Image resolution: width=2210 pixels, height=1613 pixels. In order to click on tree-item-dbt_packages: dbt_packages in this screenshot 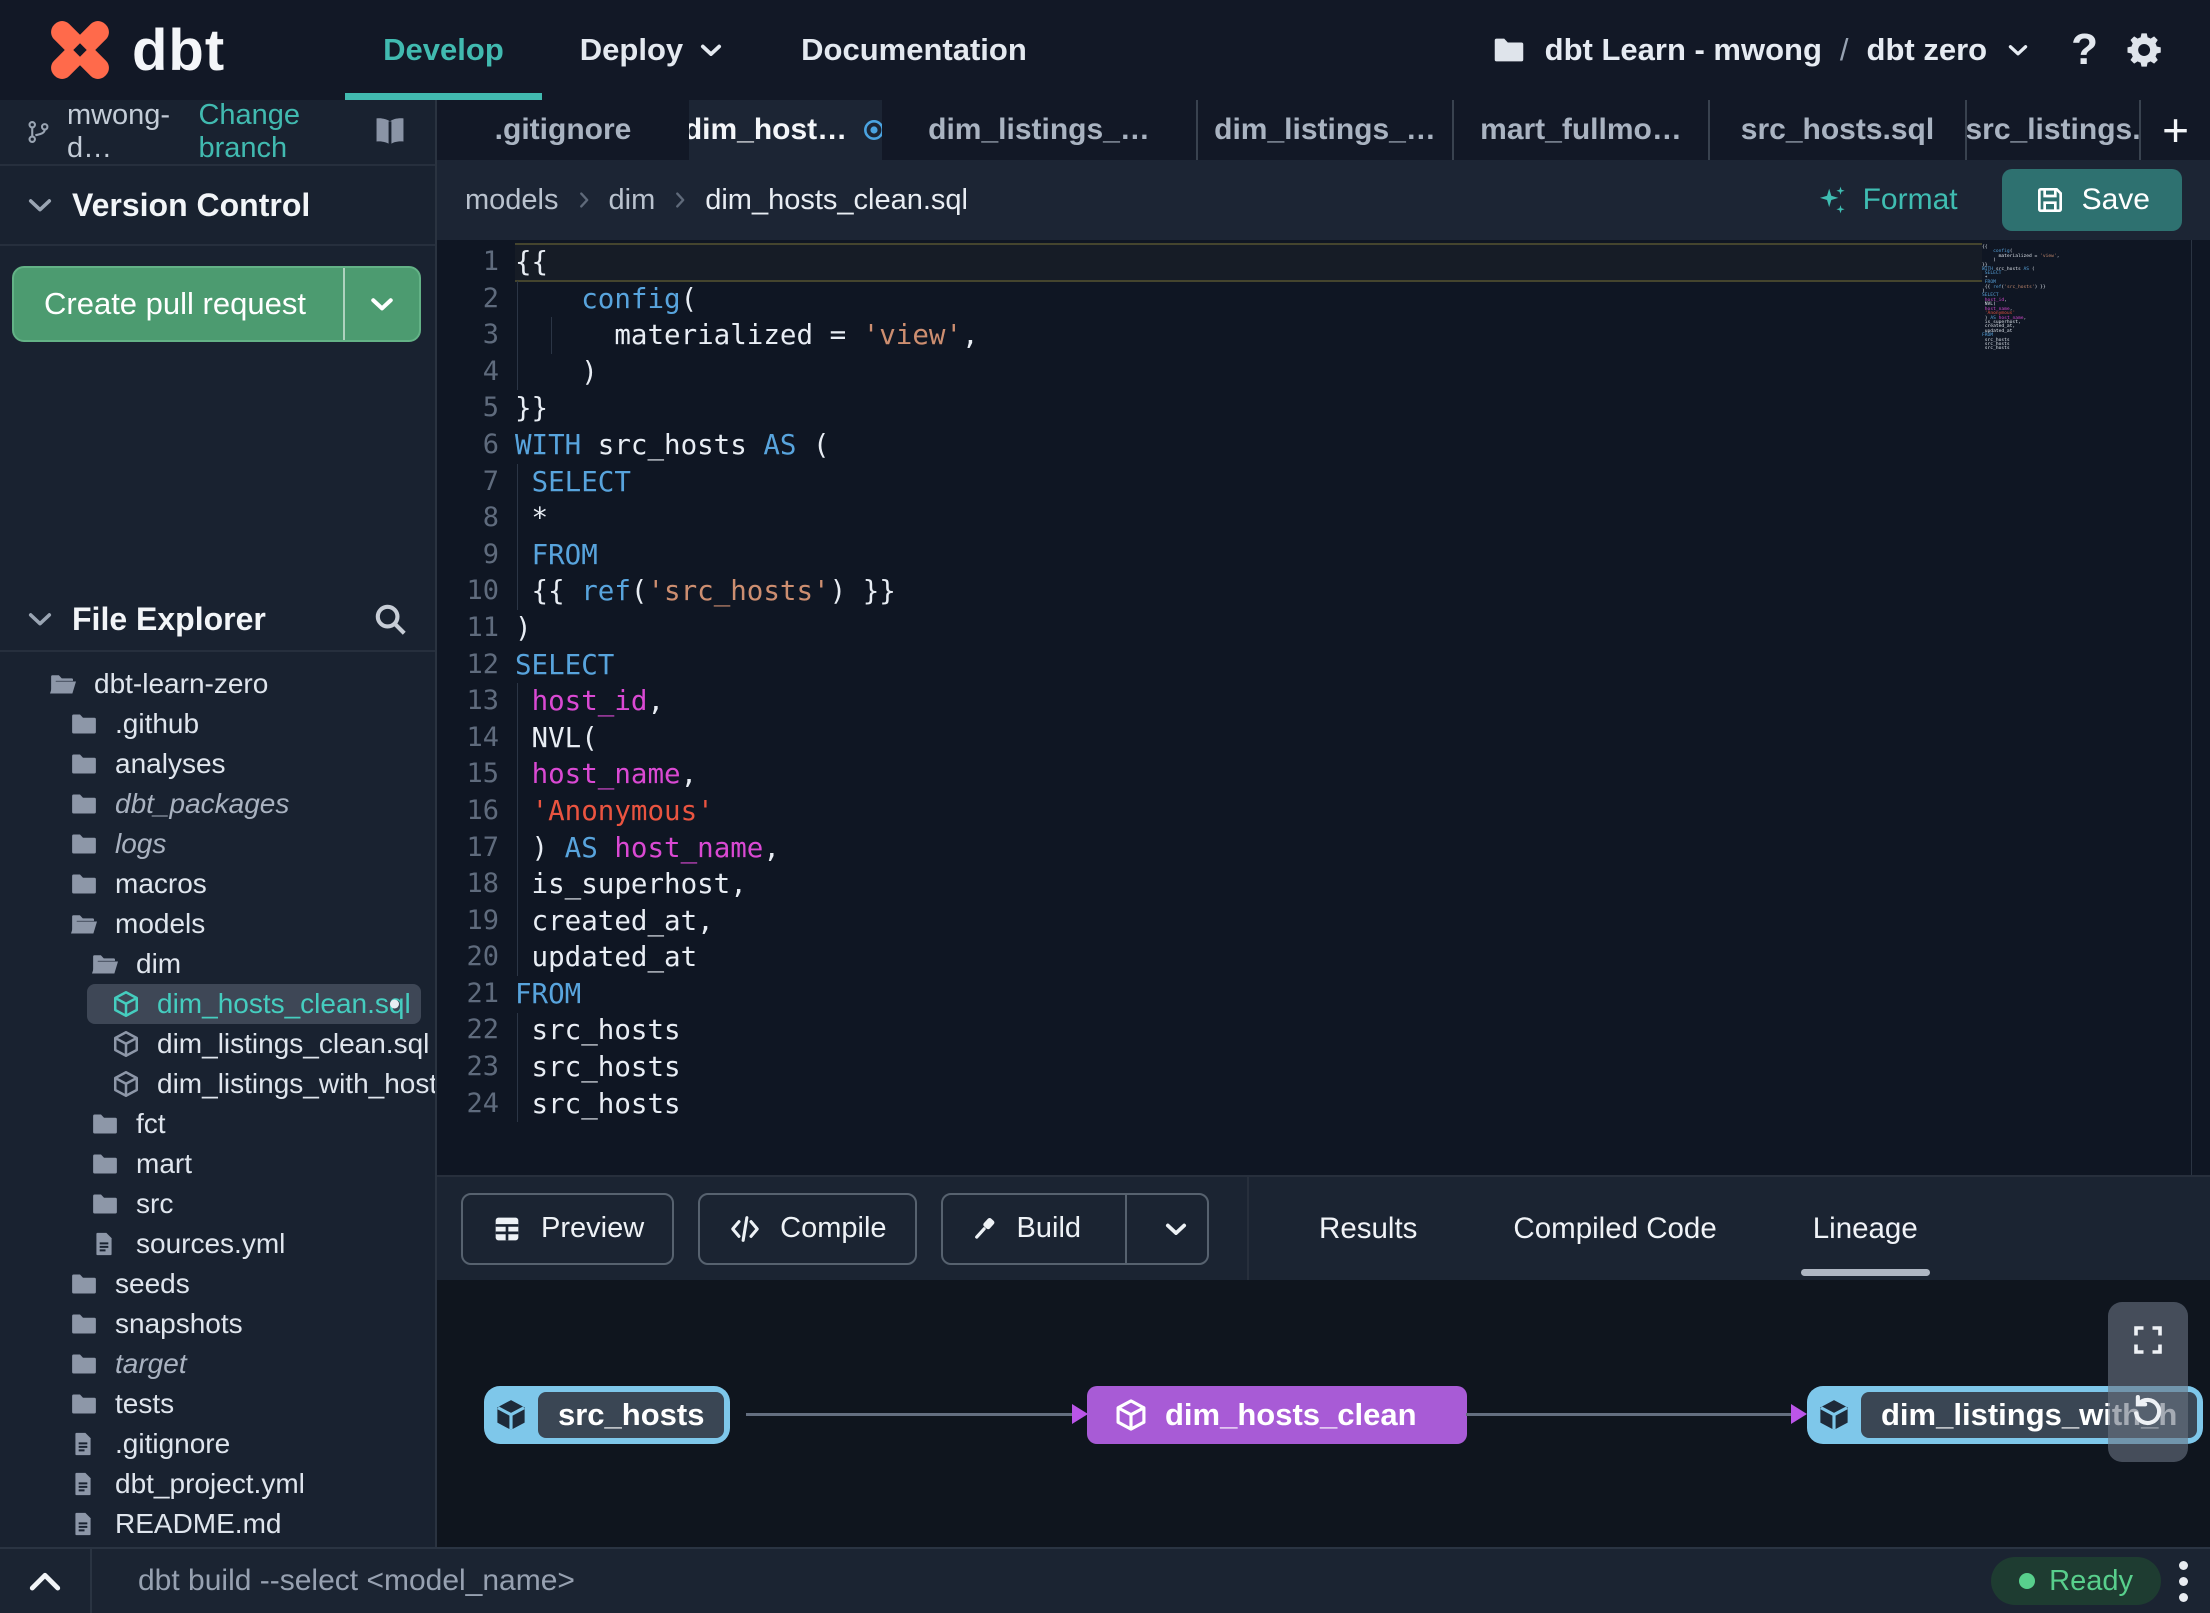, I will do `click(217, 804)`.